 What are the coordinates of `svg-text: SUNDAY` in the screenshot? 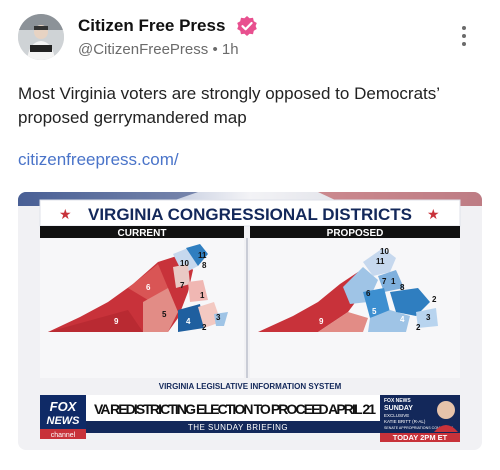 It's located at (398, 408).